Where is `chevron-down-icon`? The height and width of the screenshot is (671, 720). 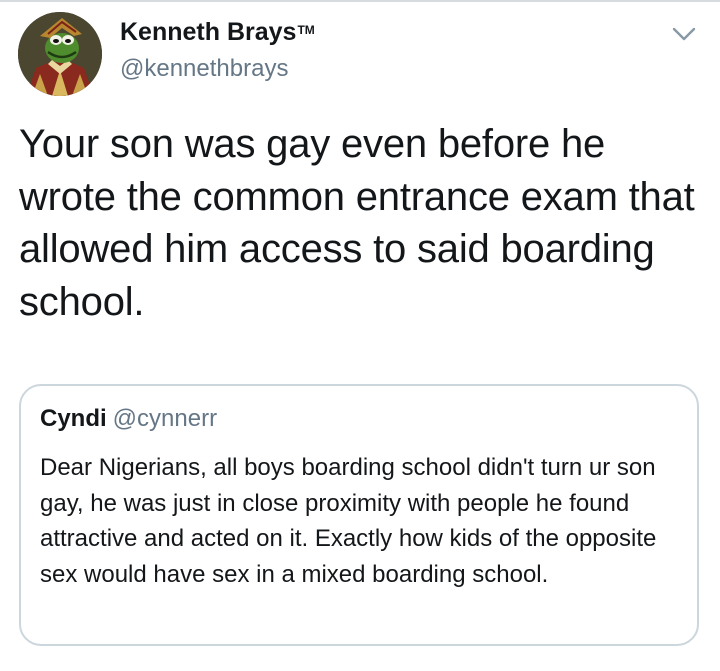
chevron-down-icon is located at coordinates (684, 34).